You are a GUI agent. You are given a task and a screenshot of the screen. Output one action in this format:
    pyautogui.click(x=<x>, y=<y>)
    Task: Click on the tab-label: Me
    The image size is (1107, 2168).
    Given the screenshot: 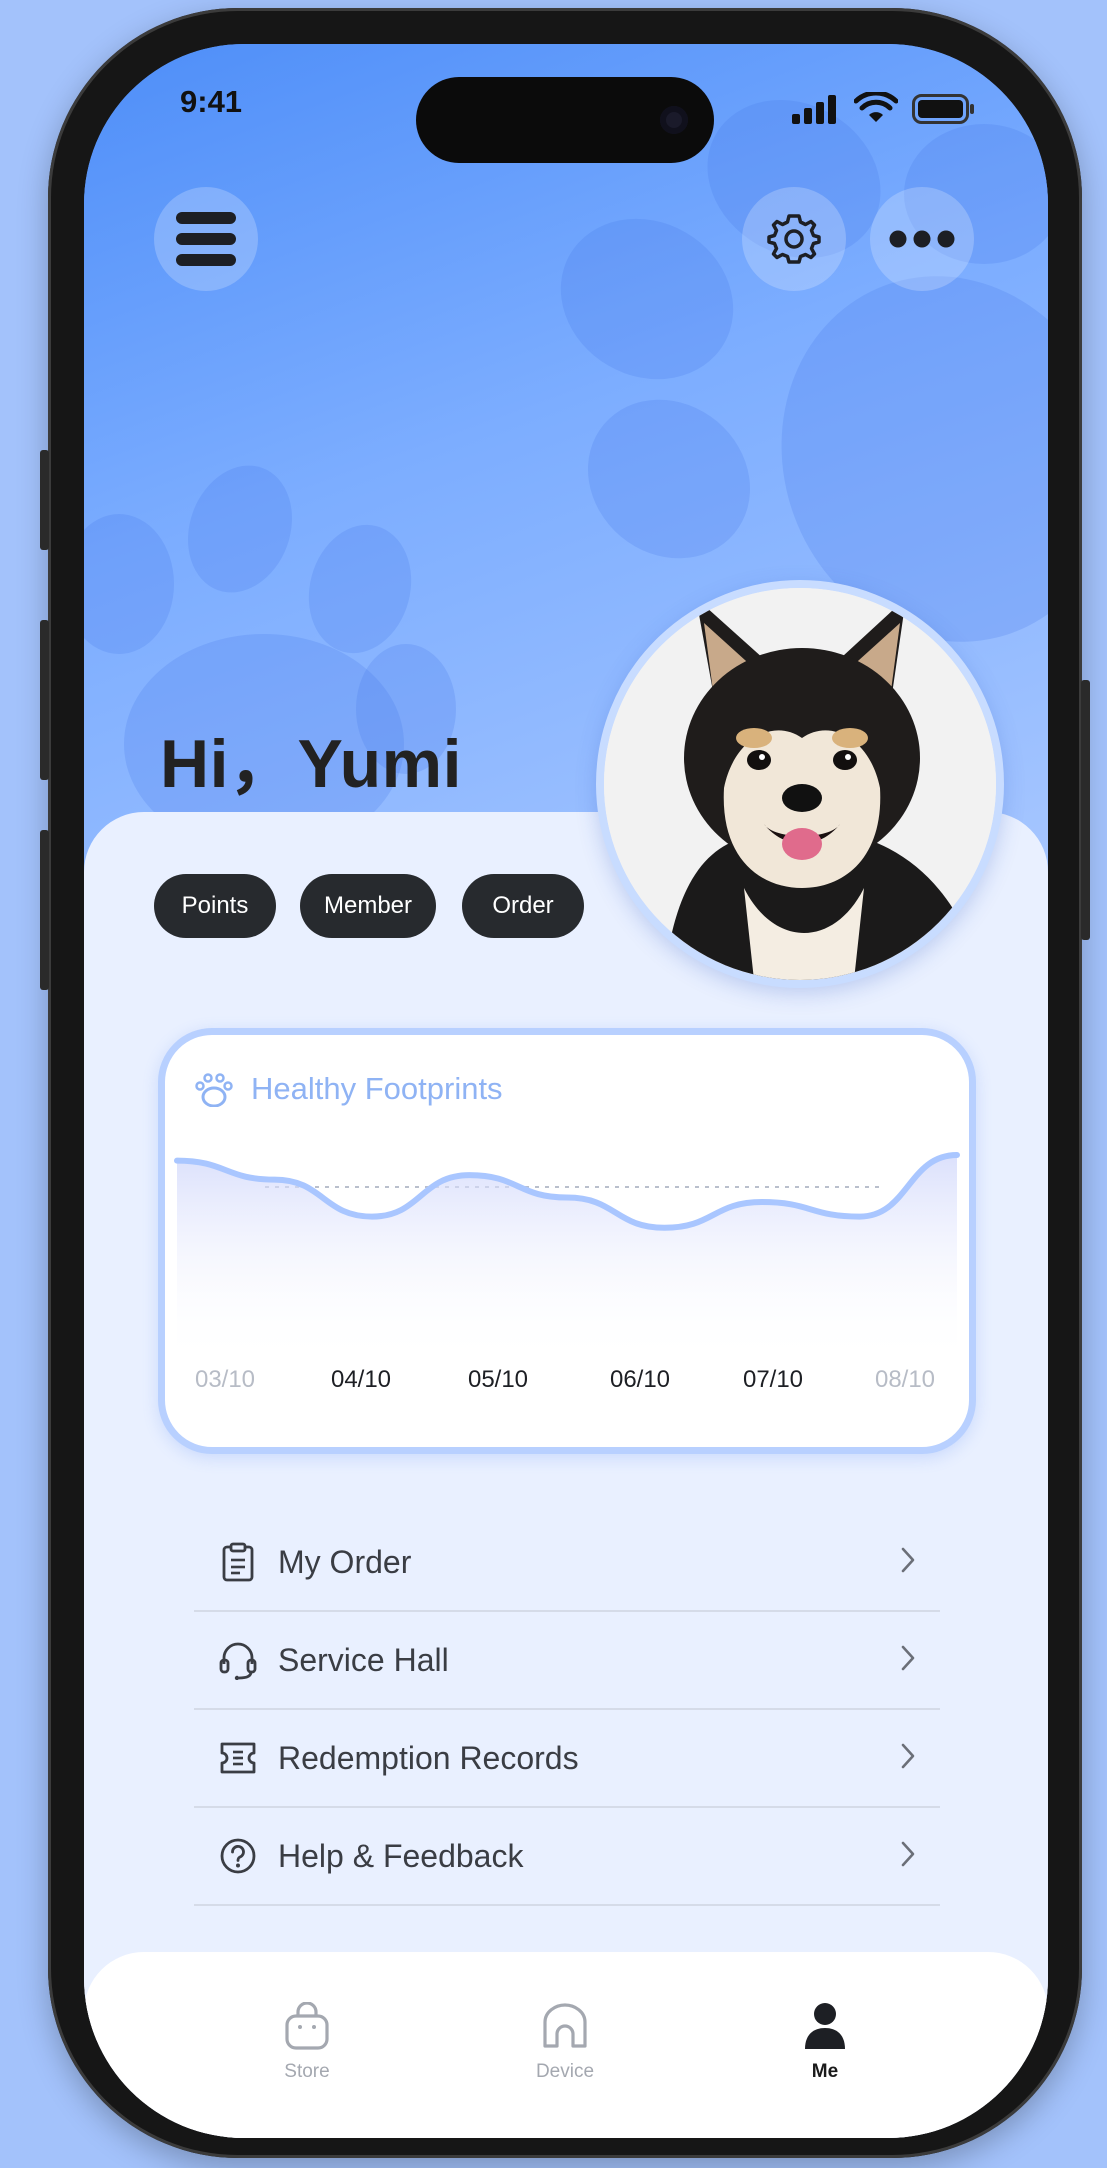 What is the action you would take?
    pyautogui.click(x=825, y=2071)
    